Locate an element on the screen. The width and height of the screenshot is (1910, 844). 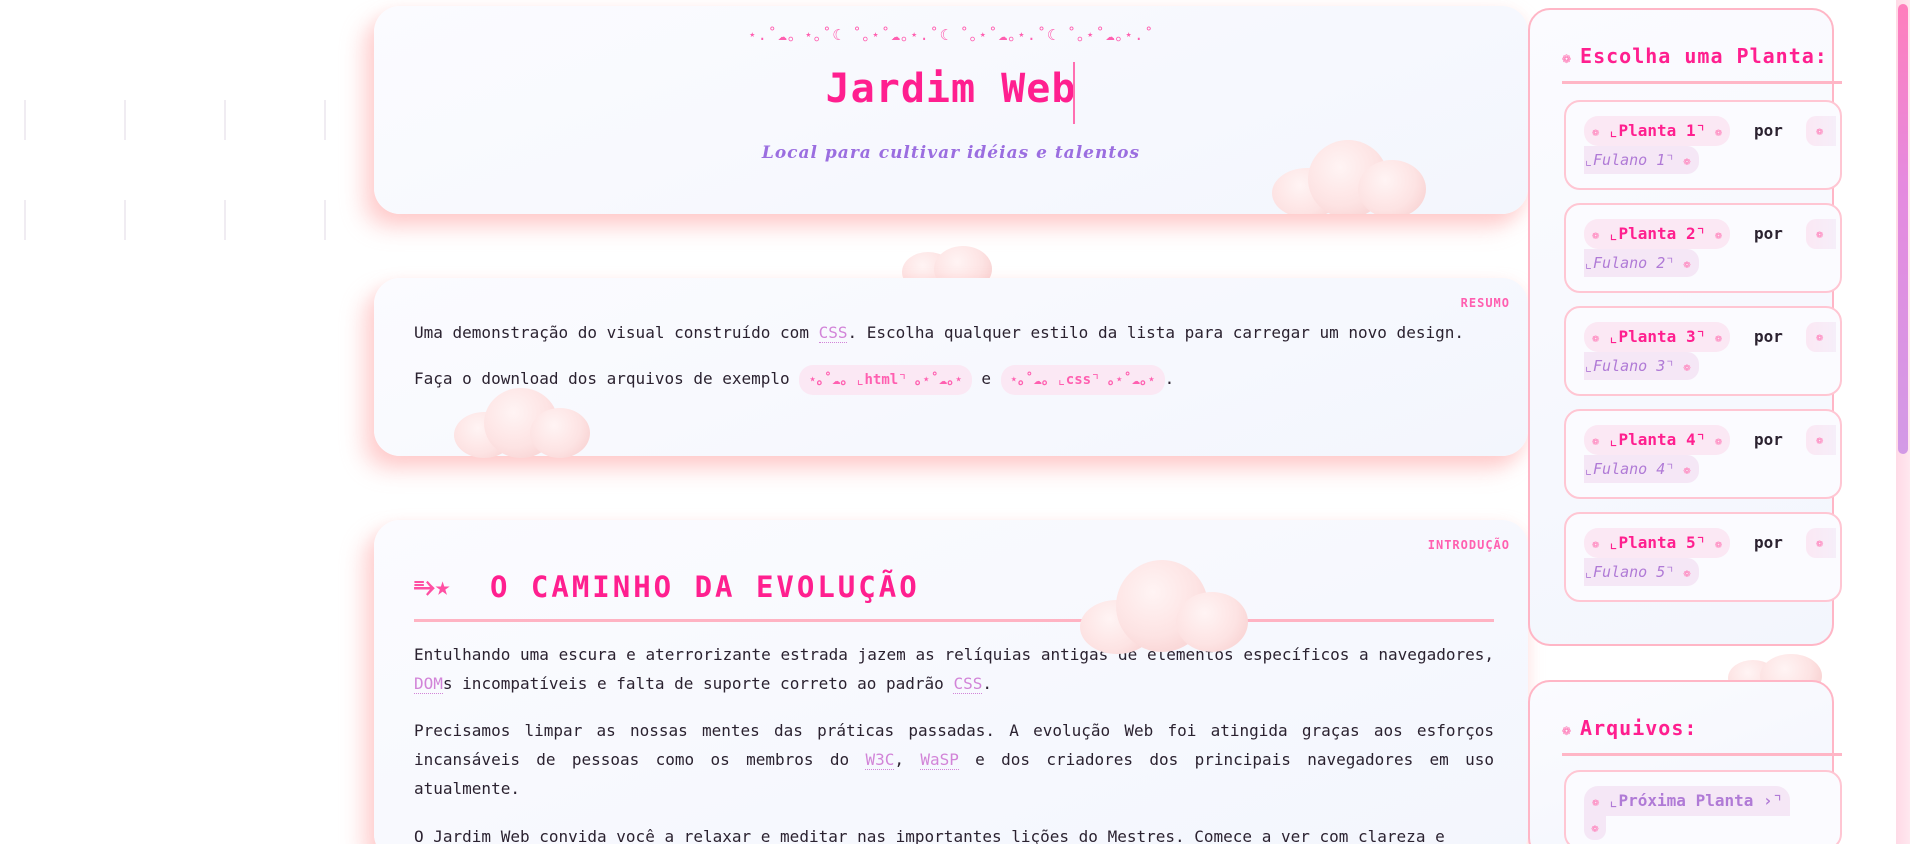
author-link: ⌞Fulano 1⌝ ❁ is located at coordinates (1641, 160).